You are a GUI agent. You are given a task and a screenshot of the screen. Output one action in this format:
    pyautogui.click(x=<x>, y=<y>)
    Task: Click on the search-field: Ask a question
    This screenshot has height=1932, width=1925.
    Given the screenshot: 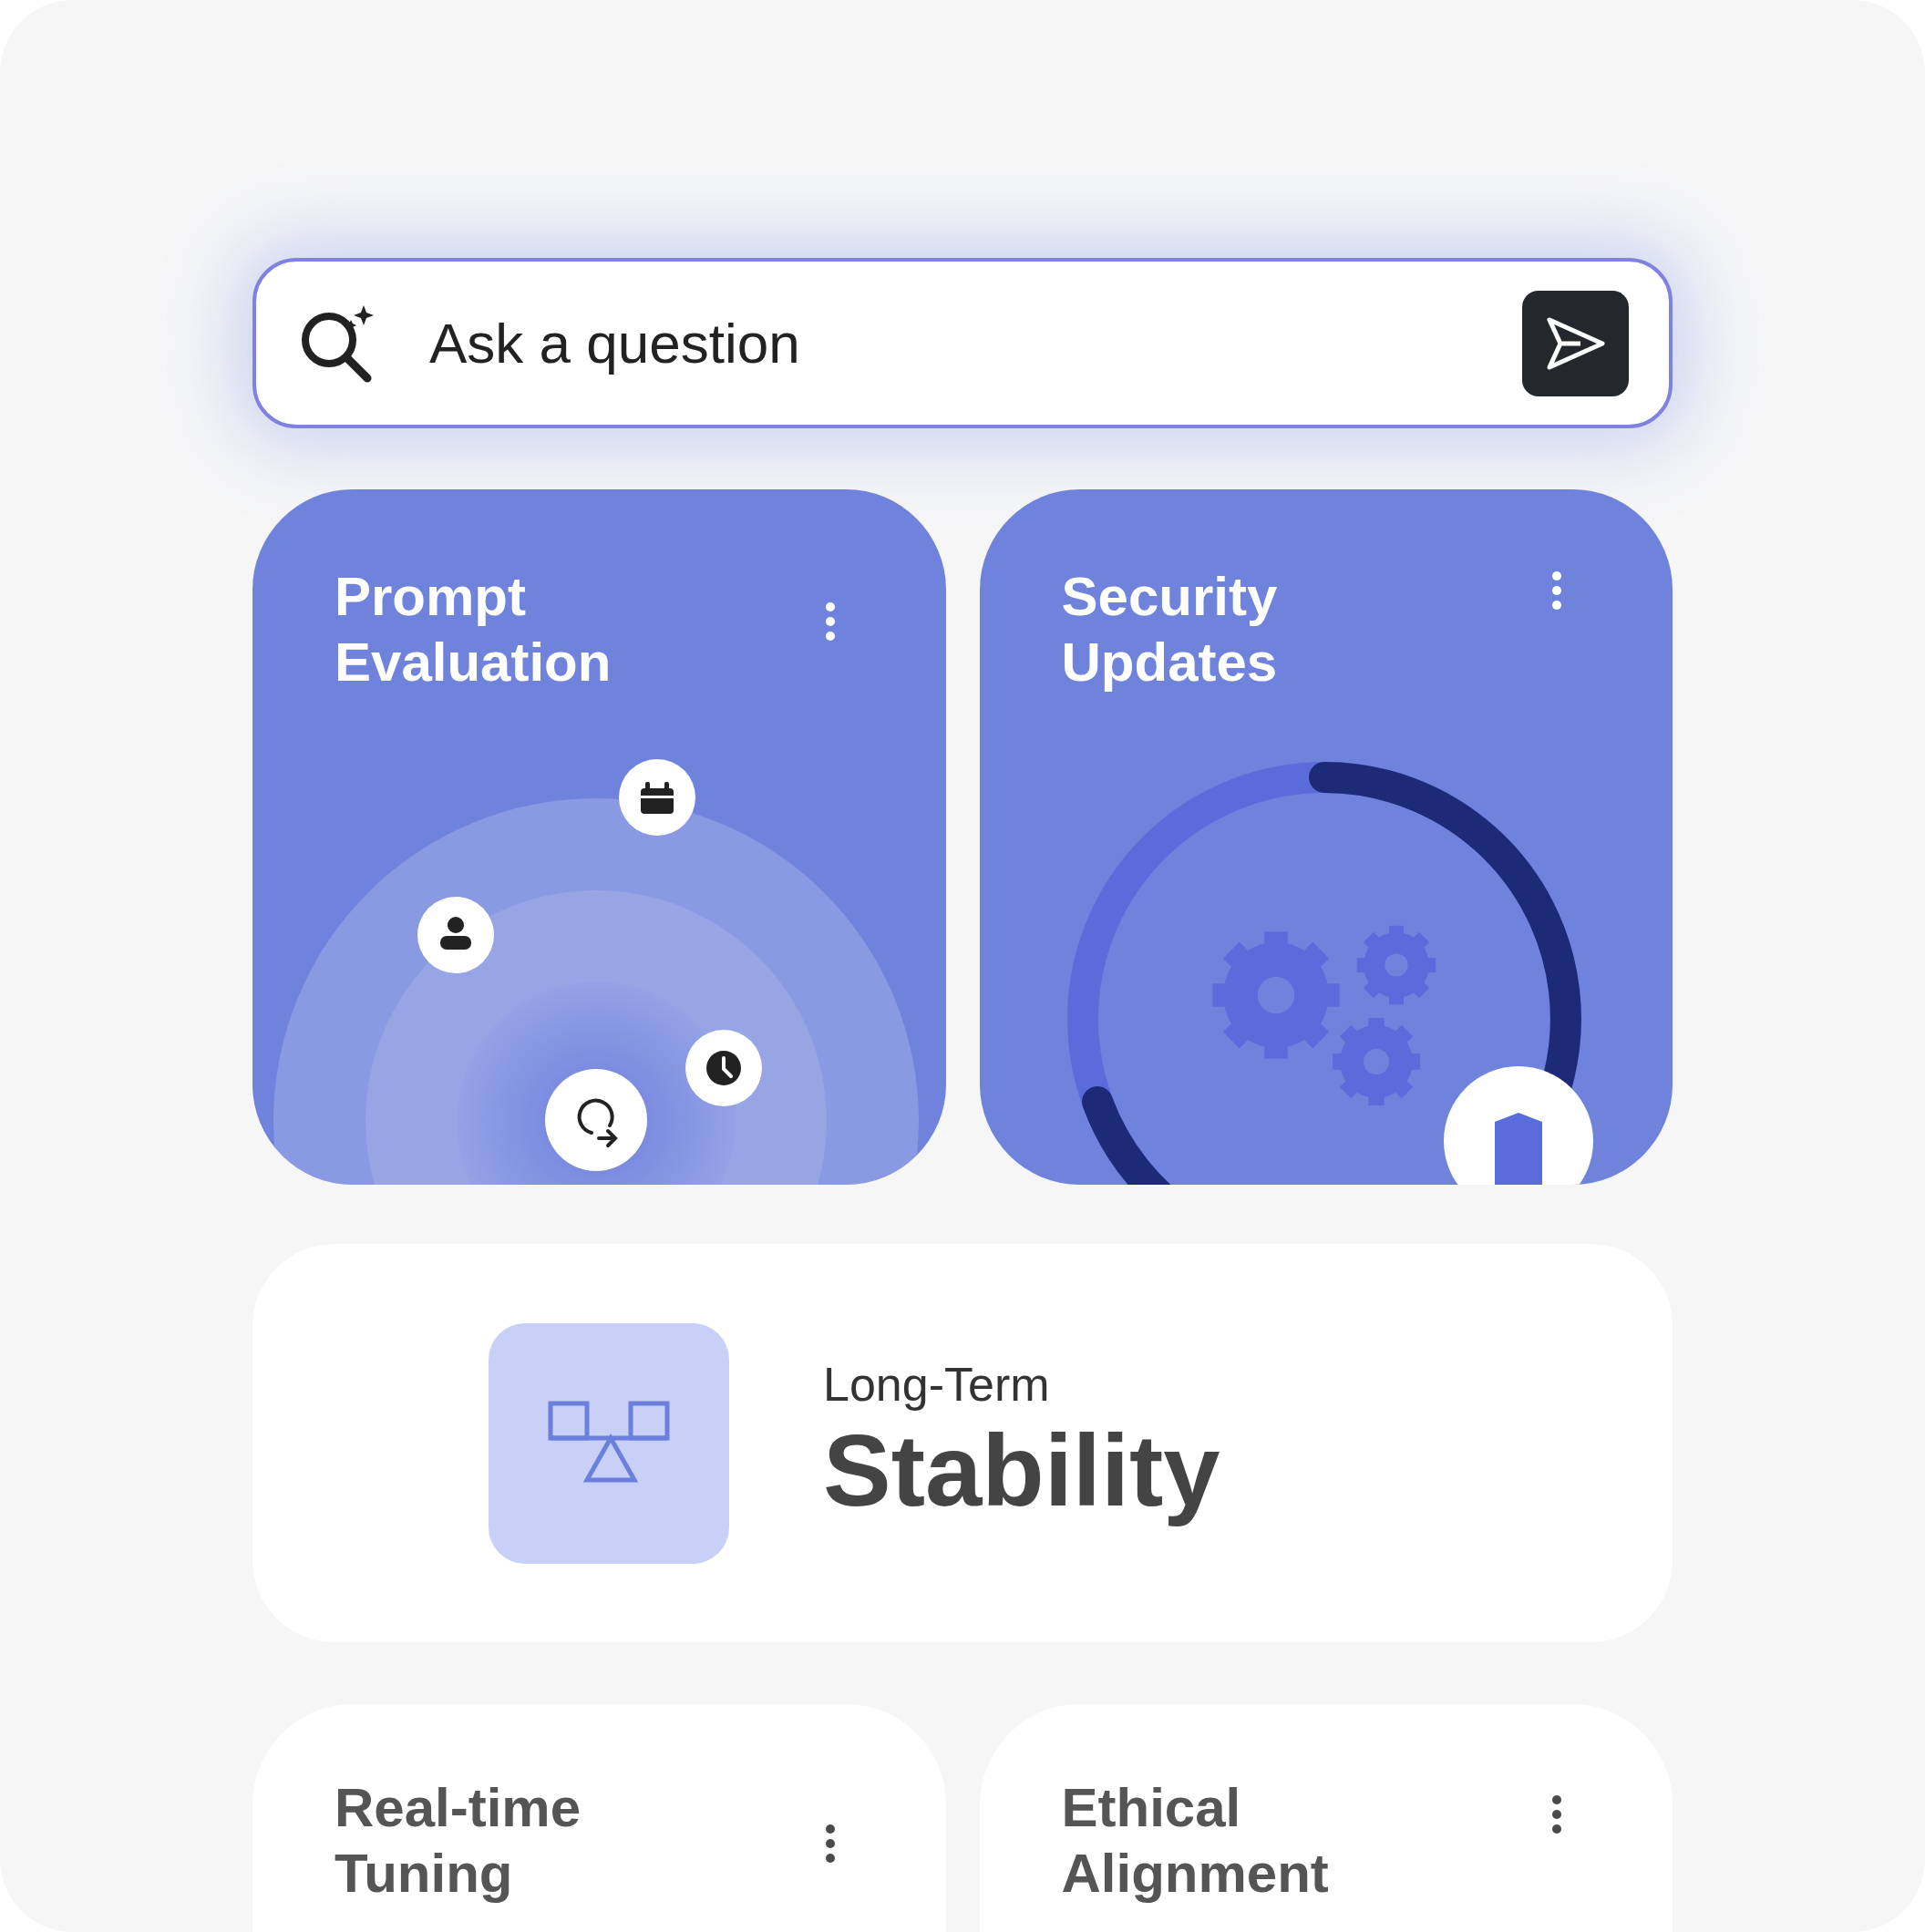 What is the action you would take?
    pyautogui.click(x=976, y=343)
    